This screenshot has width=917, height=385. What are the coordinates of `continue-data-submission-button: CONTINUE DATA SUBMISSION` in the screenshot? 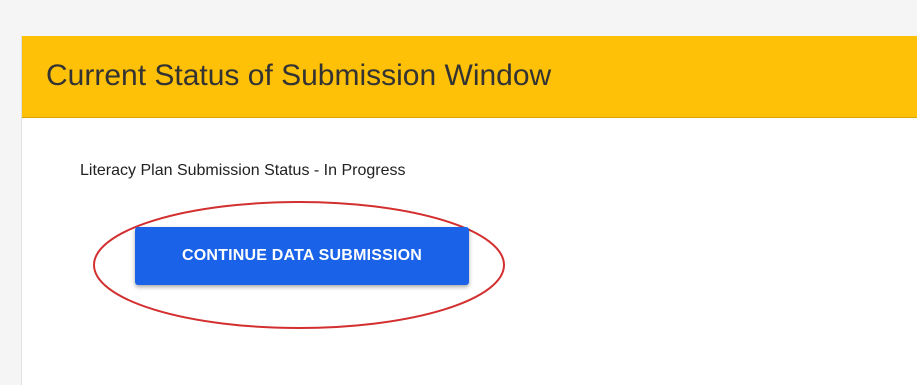 It's located at (302, 256).